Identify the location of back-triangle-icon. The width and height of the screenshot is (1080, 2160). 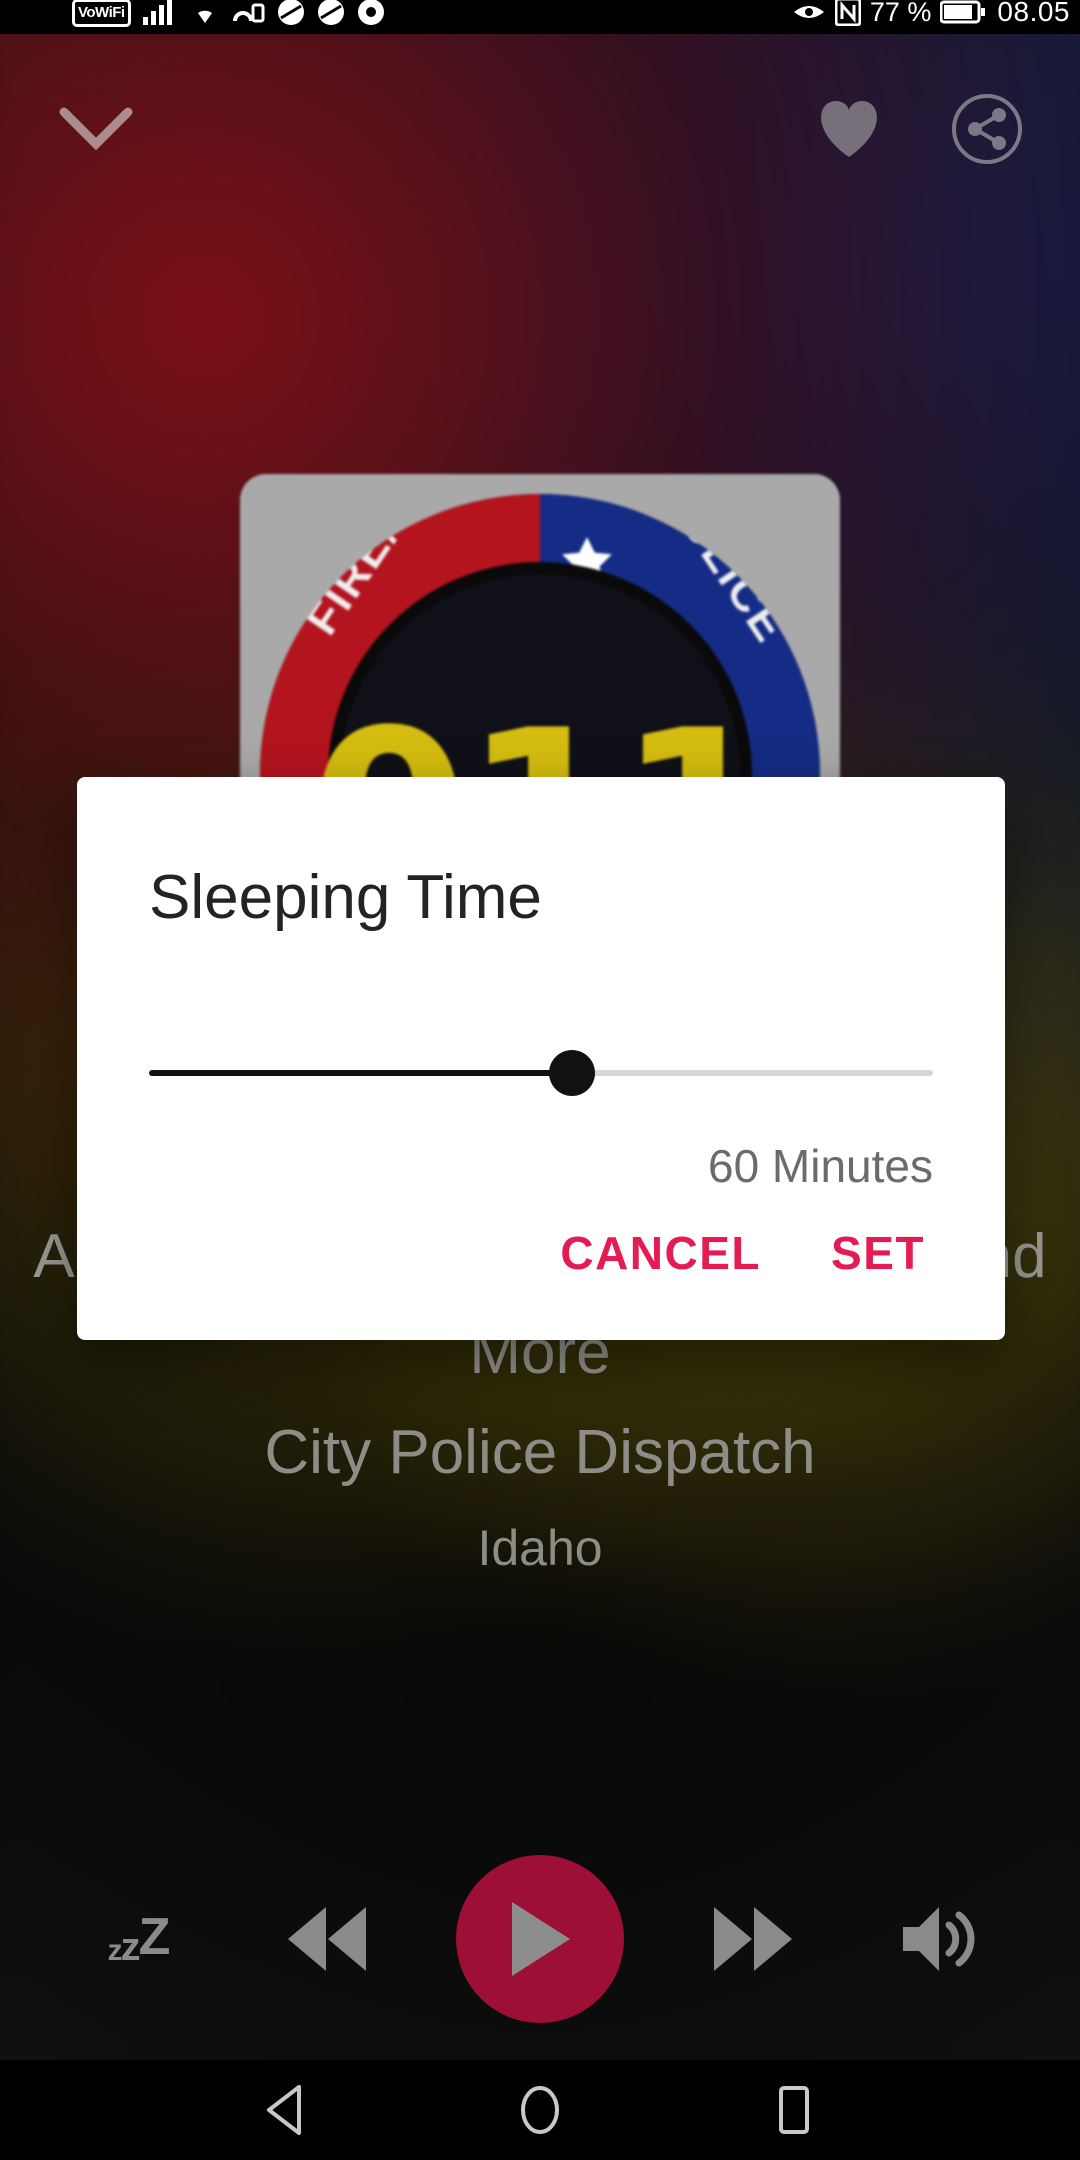
(286, 2110).